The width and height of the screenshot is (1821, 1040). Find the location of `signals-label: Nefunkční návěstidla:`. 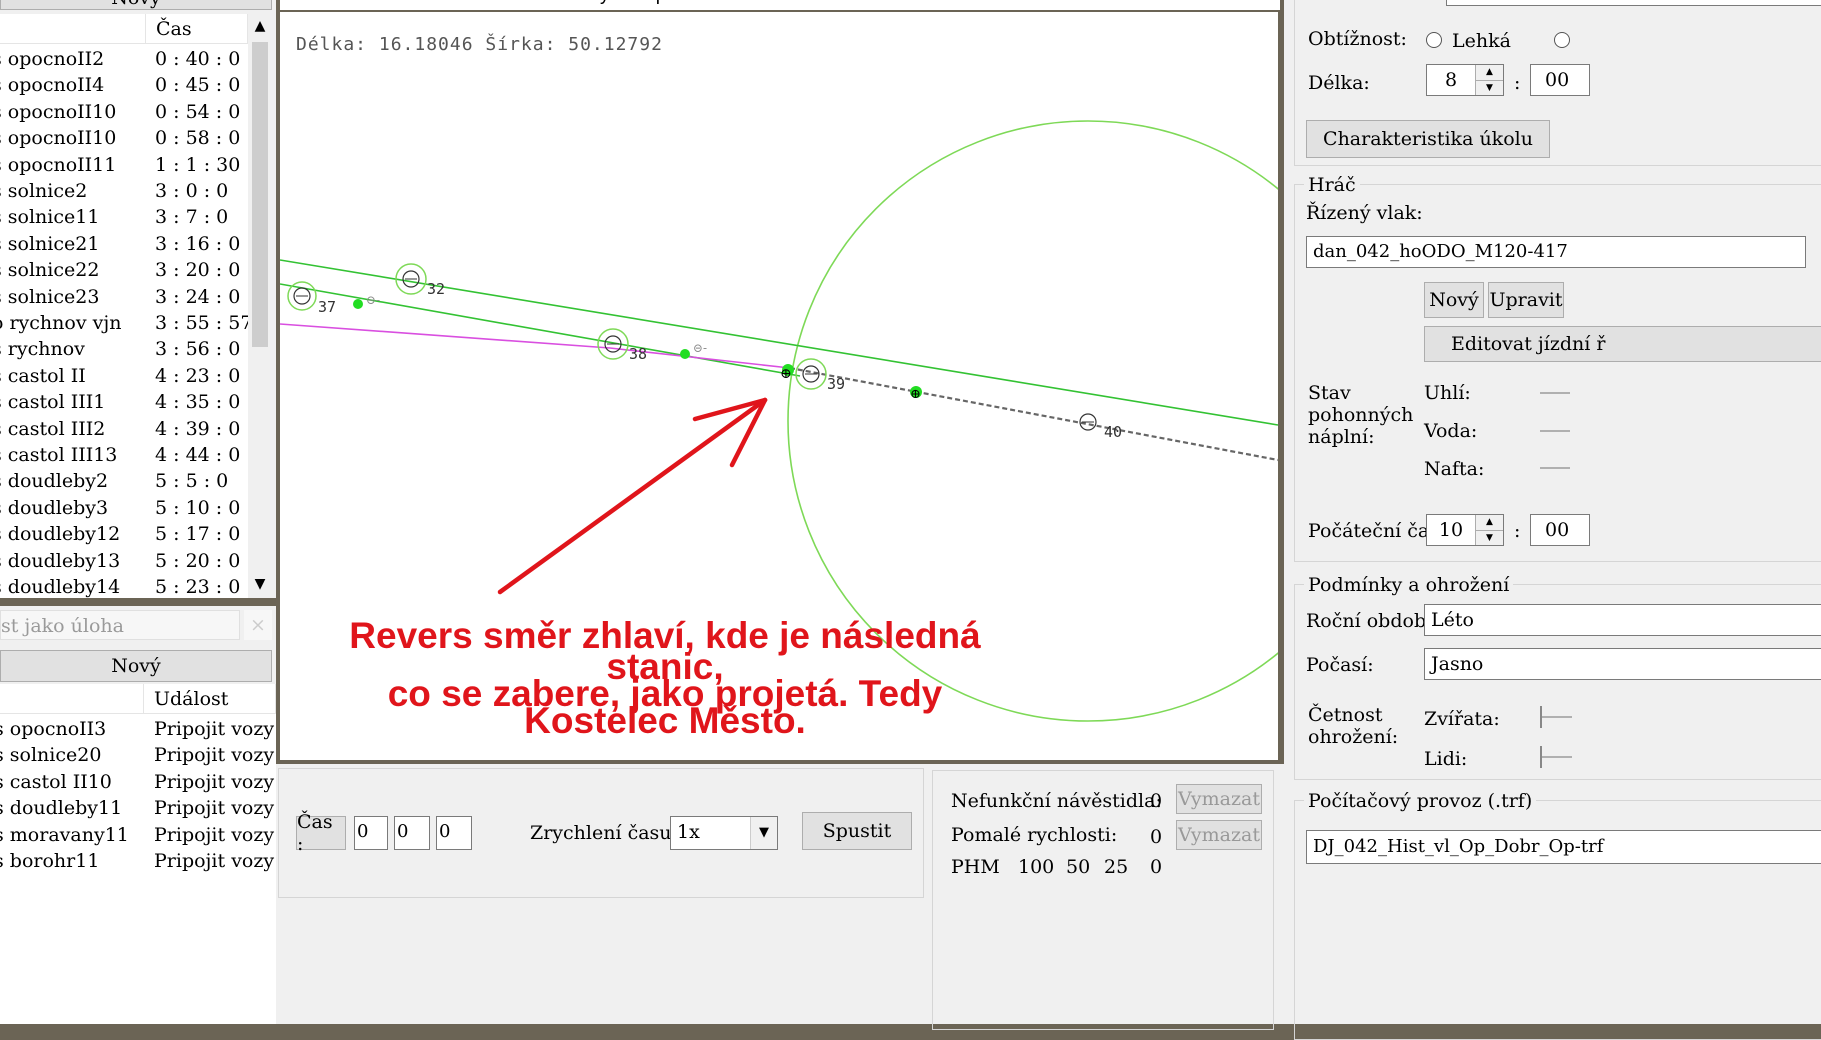

signals-label: Nefunkční návěstidla: is located at coordinates (1056, 801).